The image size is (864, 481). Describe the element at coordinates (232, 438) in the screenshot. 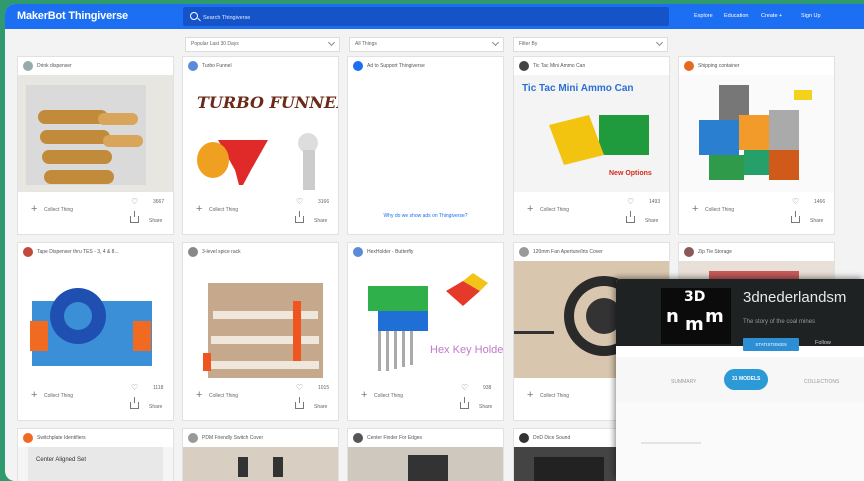

I see `card-title: PDM Friendly Switch Cover` at that location.